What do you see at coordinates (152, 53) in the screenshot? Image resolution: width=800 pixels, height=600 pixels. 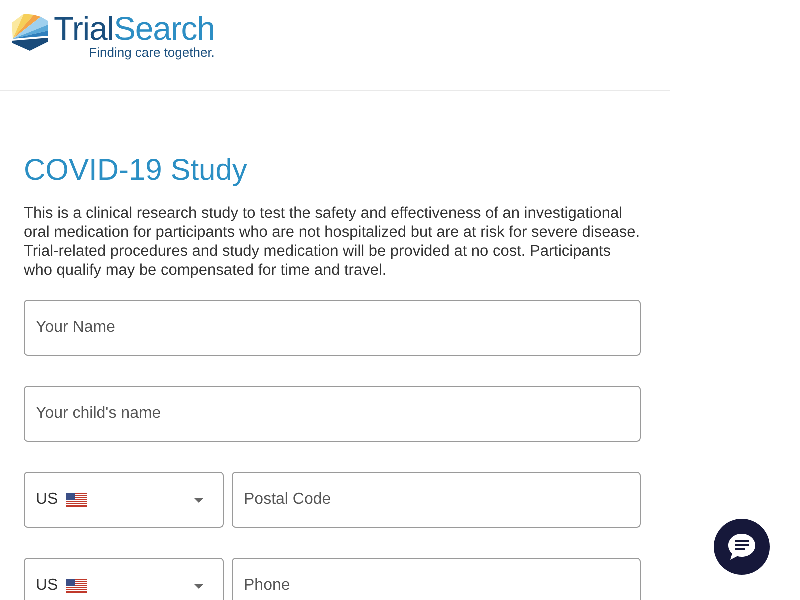 I see `logo-tagline: Finding care together.` at bounding box center [152, 53].